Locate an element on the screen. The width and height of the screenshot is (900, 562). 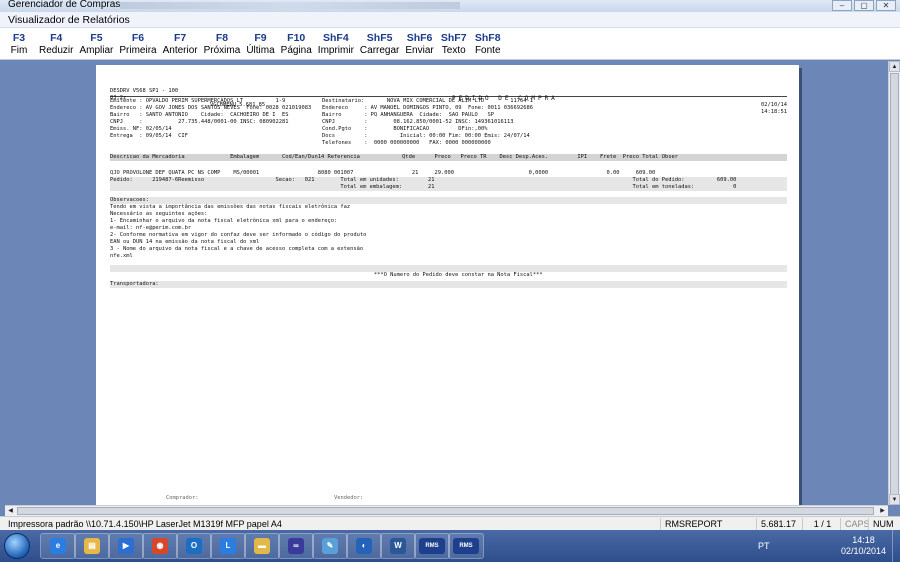
load-icon: ShF5 is located at coordinates (379, 38).